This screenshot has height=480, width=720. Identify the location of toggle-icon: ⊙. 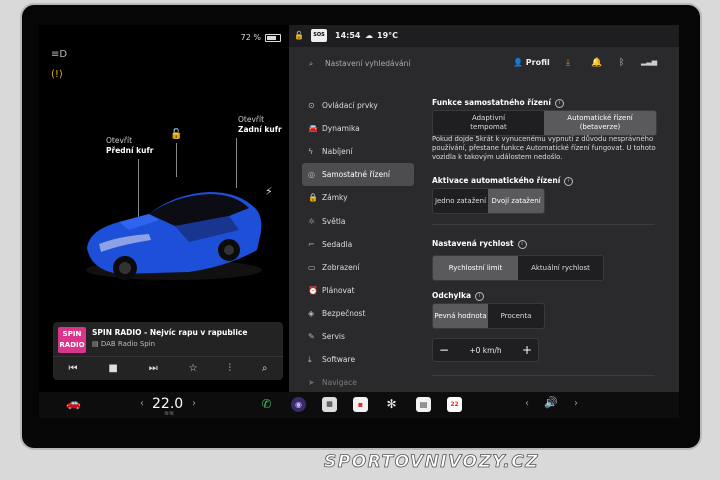
(311, 106).